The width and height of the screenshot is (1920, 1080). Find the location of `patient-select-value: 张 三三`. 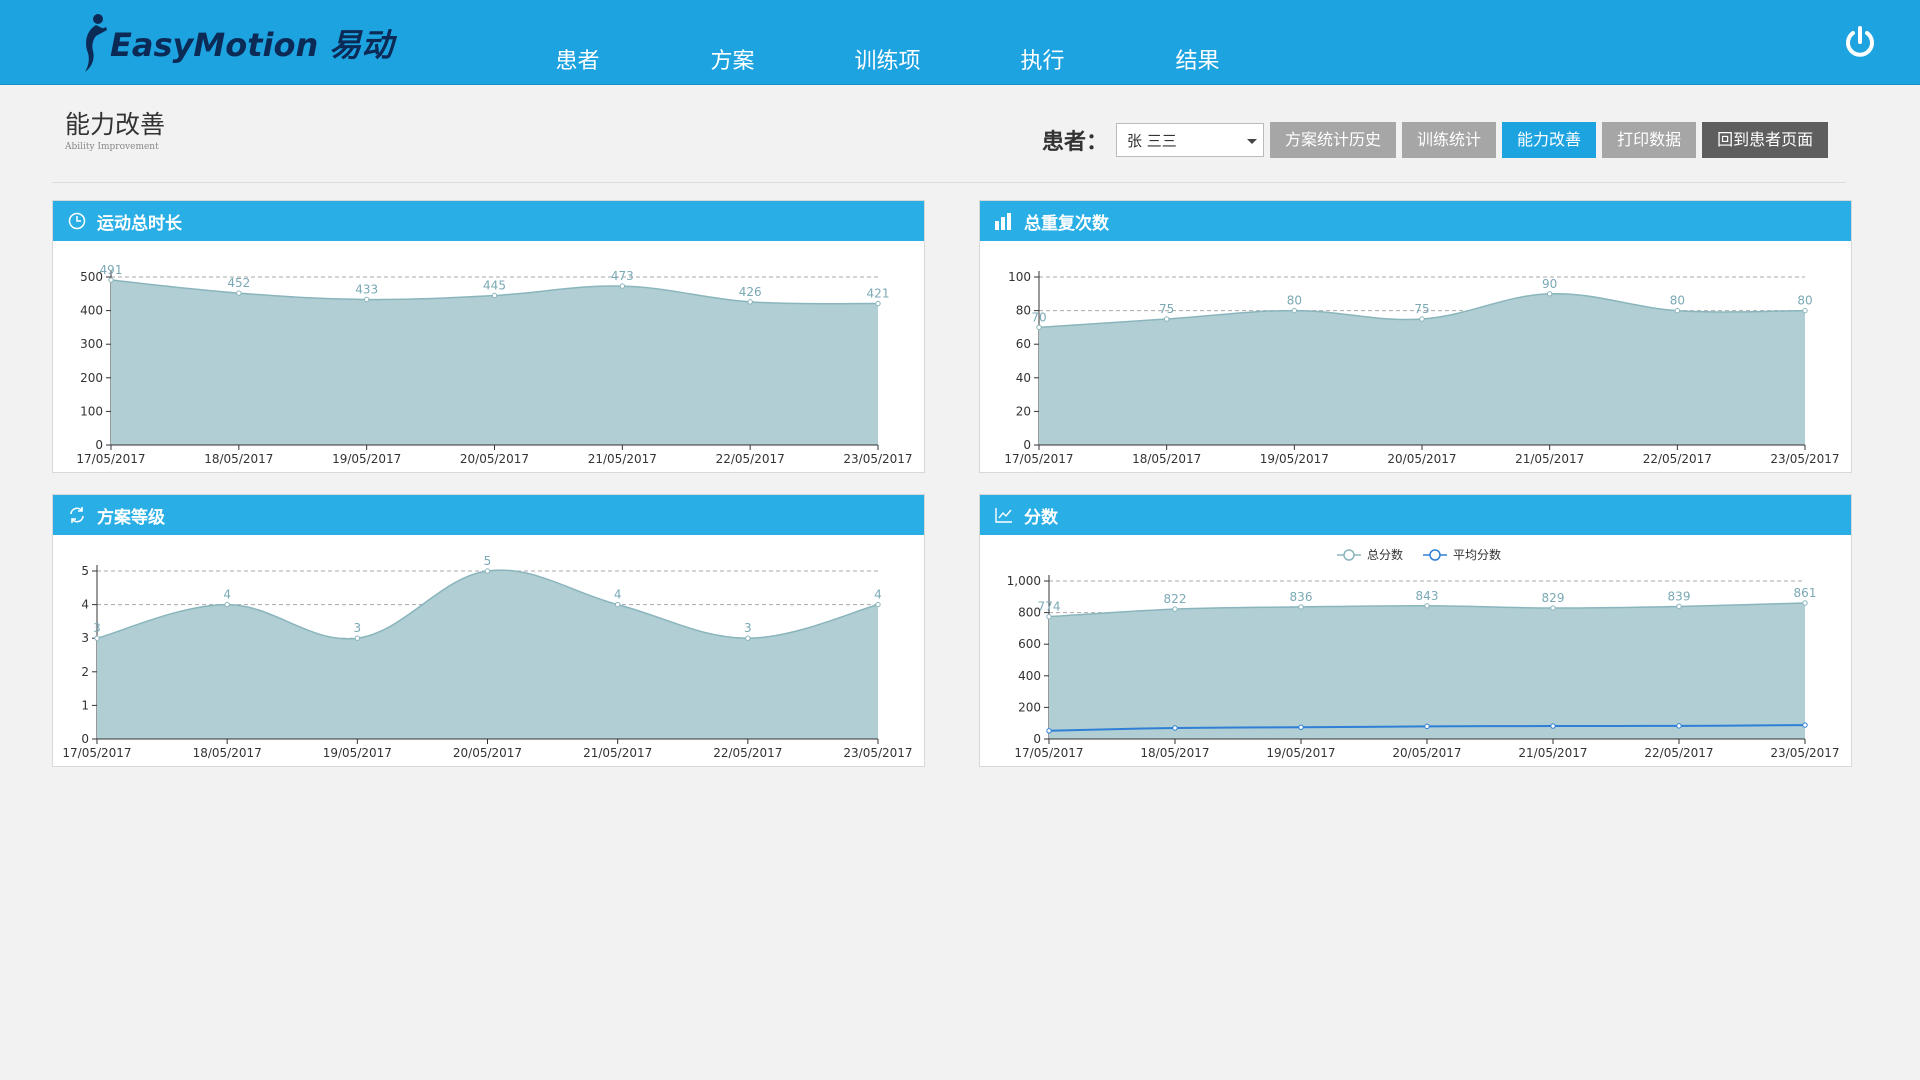

patient-select-value: 张 三三 is located at coordinates (1152, 141).